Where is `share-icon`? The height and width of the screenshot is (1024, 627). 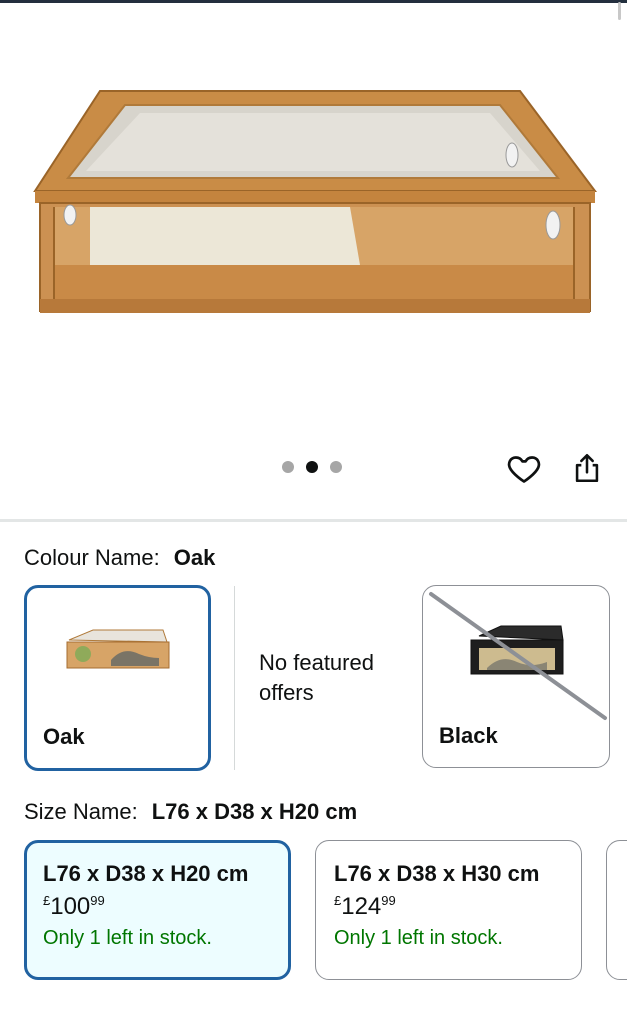
share-icon is located at coordinates (587, 468).